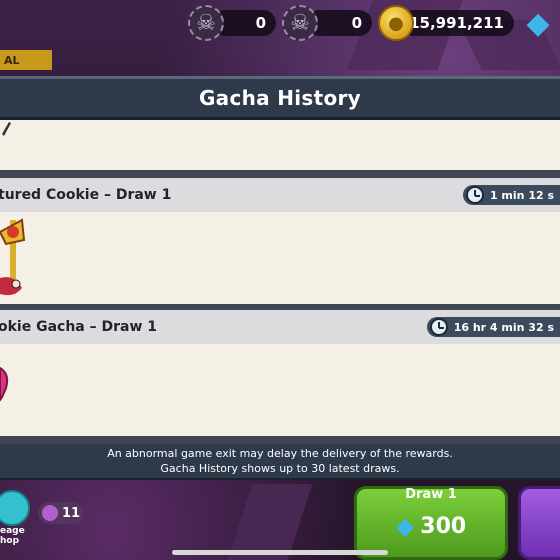 Image resolution: width=560 pixels, height=560 pixels. I want to click on entry-timestamp: 1 min 12 s, so click(511, 195).